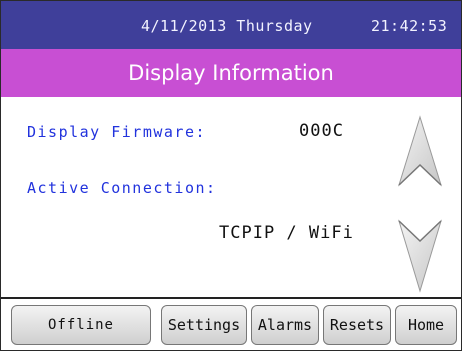  Describe the element at coordinates (117, 132) in the screenshot. I see `firmware-label: Display Firmware:` at that location.